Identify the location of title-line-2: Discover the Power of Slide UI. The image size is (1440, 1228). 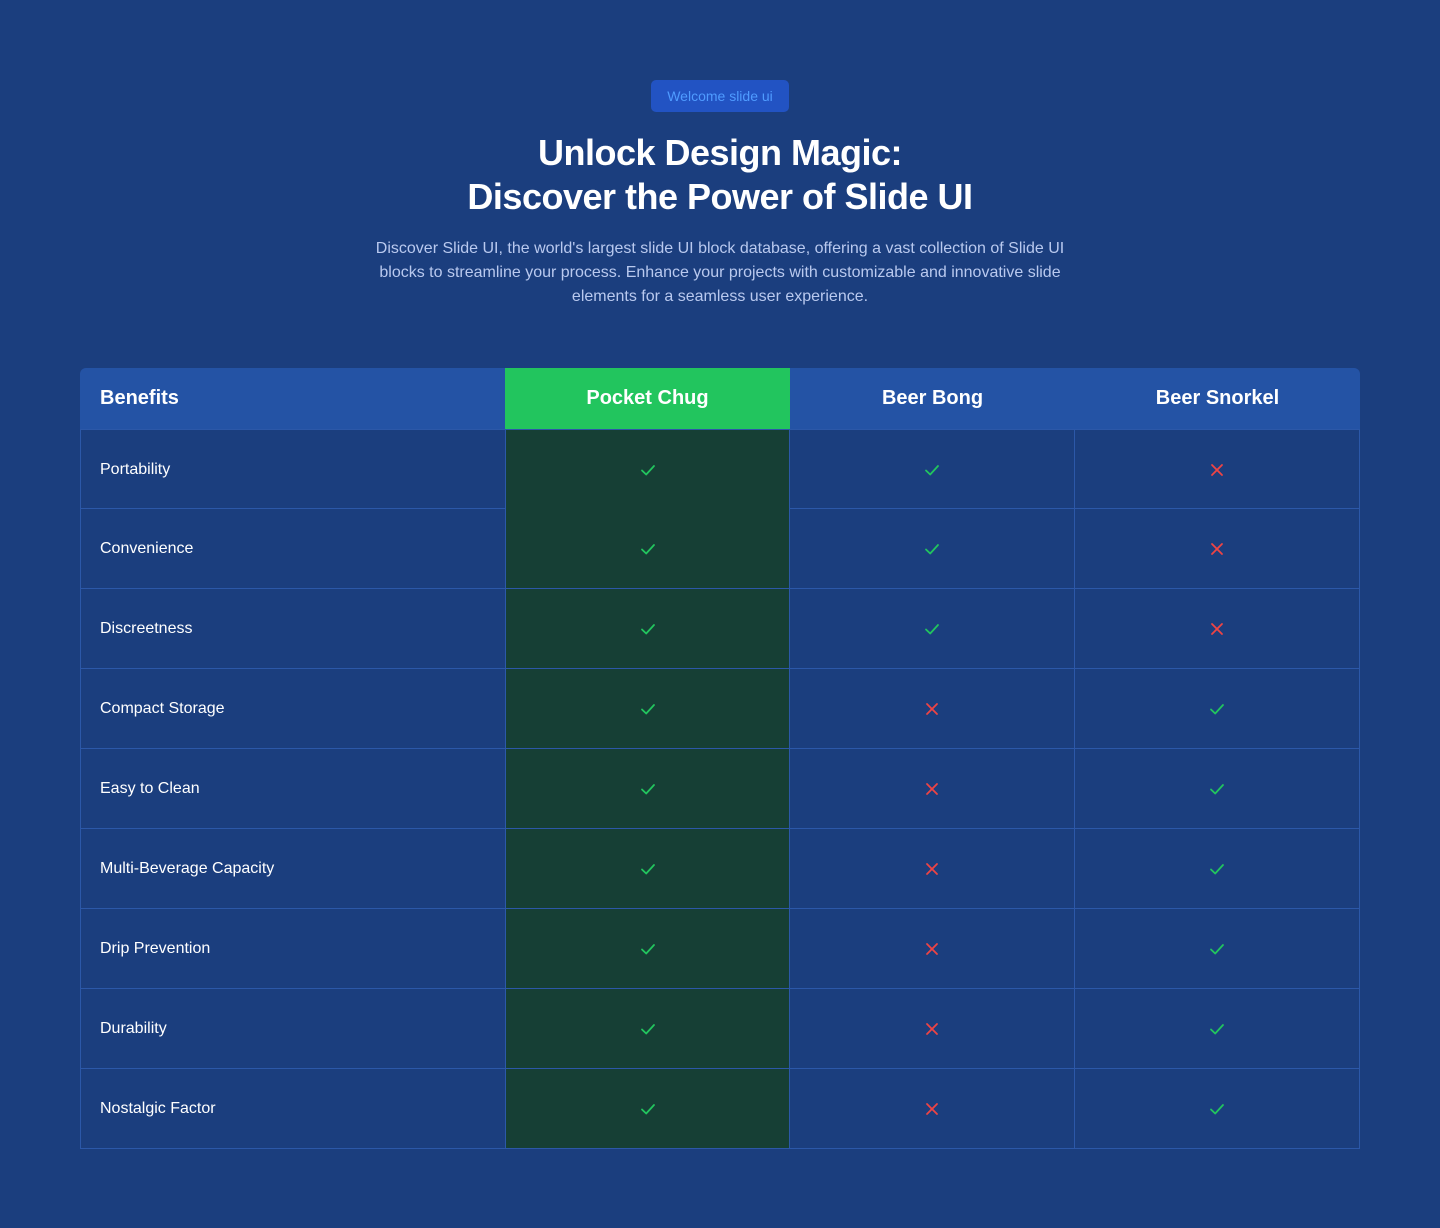
(720, 196).